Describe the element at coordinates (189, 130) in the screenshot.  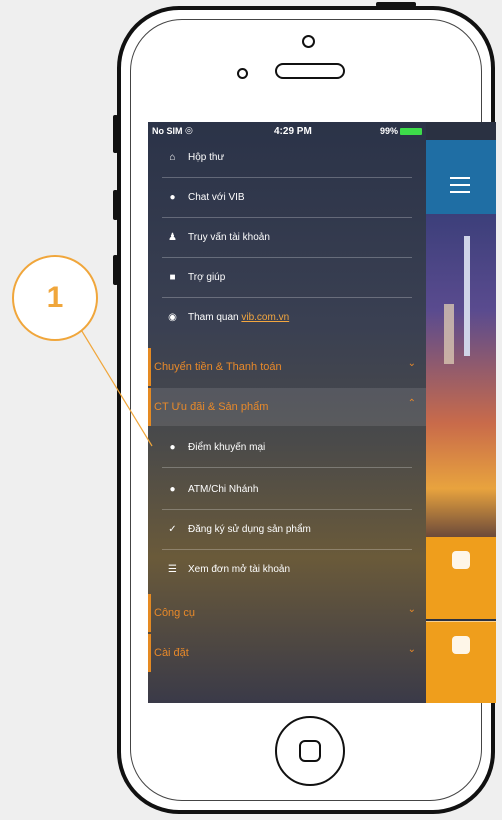
I see `wifi-icon: ◎` at that location.